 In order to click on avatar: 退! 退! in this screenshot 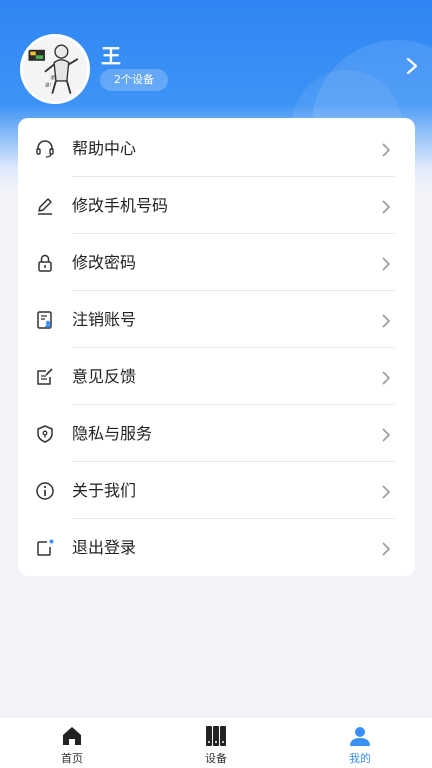, I will do `click(55, 69)`.